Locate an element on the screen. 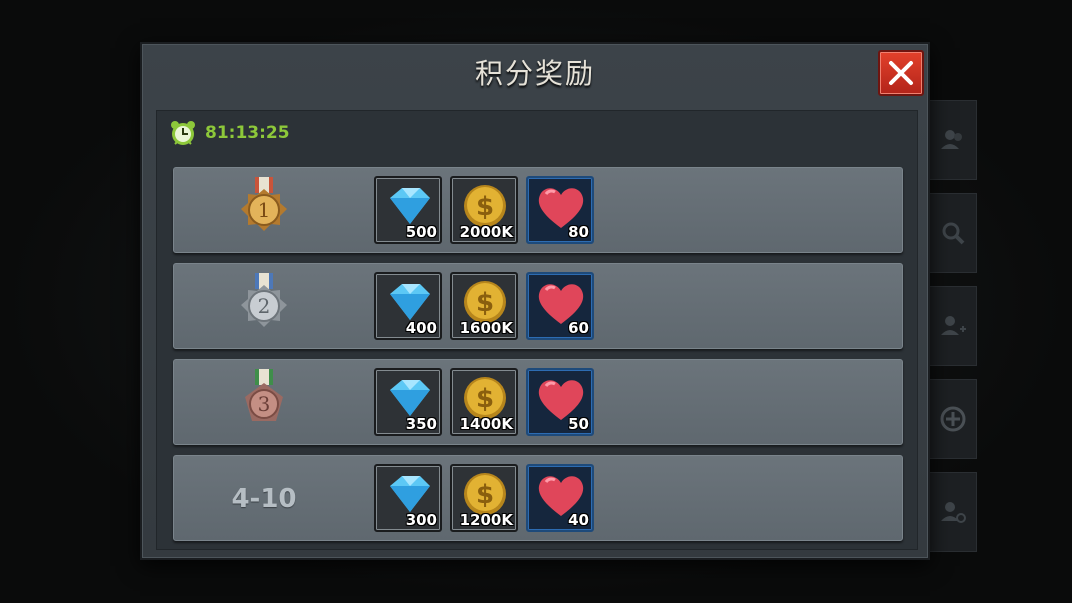 This screenshot has height=603, width=1072. rank-medal: 3 is located at coordinates (264, 403).